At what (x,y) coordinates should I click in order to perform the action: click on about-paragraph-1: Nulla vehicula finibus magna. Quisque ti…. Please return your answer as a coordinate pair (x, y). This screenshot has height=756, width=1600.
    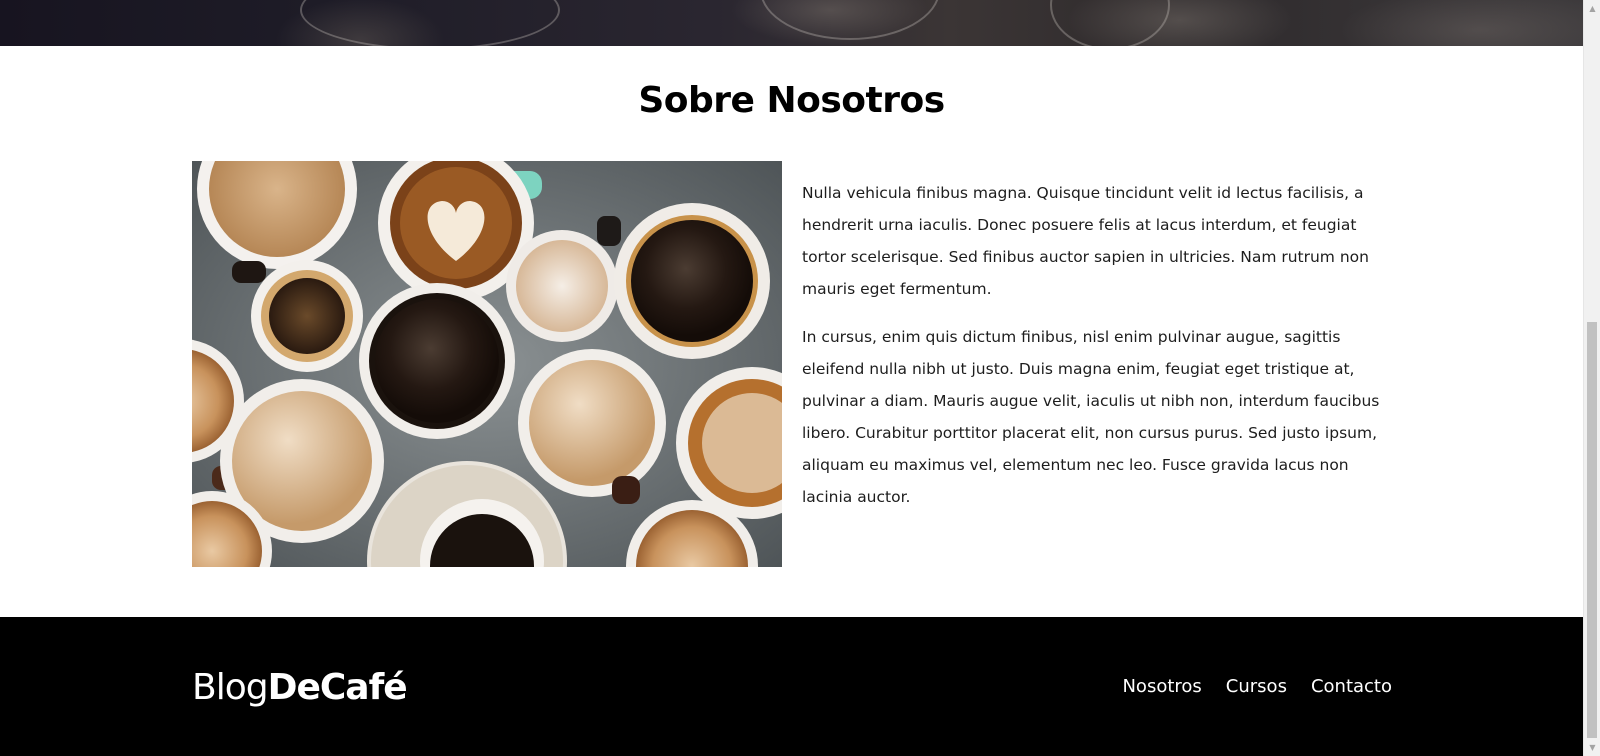
    Looking at the image, I should click on (1085, 241).